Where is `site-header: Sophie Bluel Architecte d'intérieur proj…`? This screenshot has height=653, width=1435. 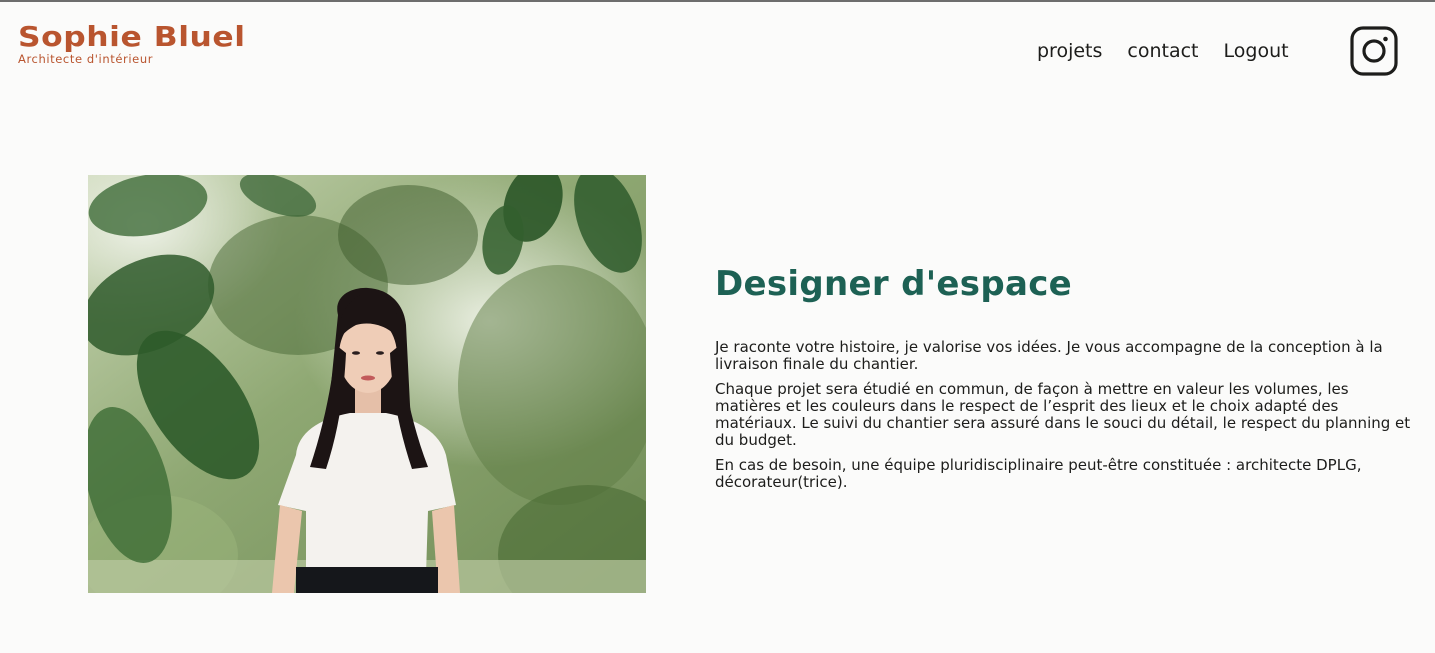
site-header: Sophie Bluel Architecte d'intérieur proj… is located at coordinates (717, 47).